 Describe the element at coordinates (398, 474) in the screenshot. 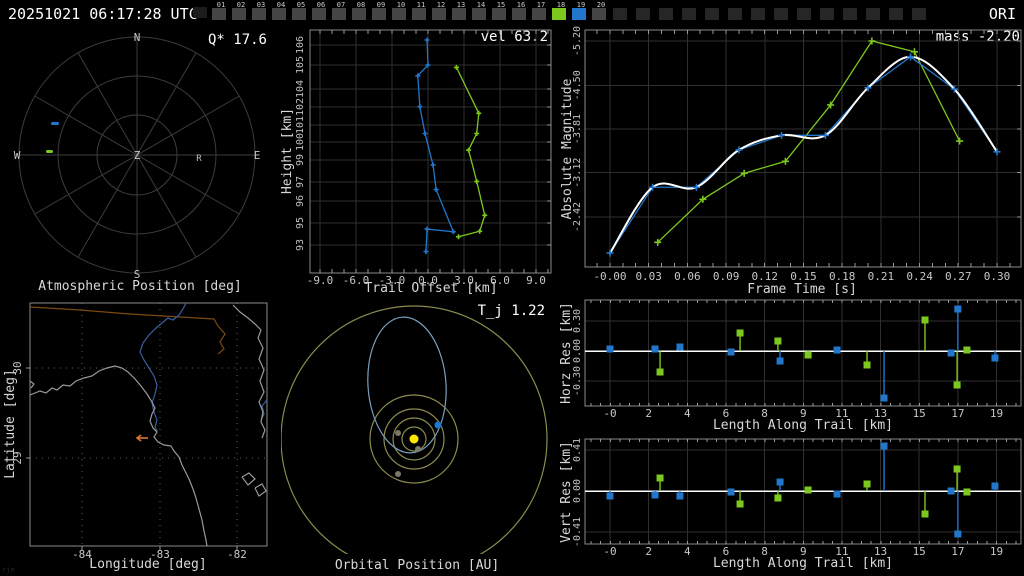

I see `planet-dot` at that location.